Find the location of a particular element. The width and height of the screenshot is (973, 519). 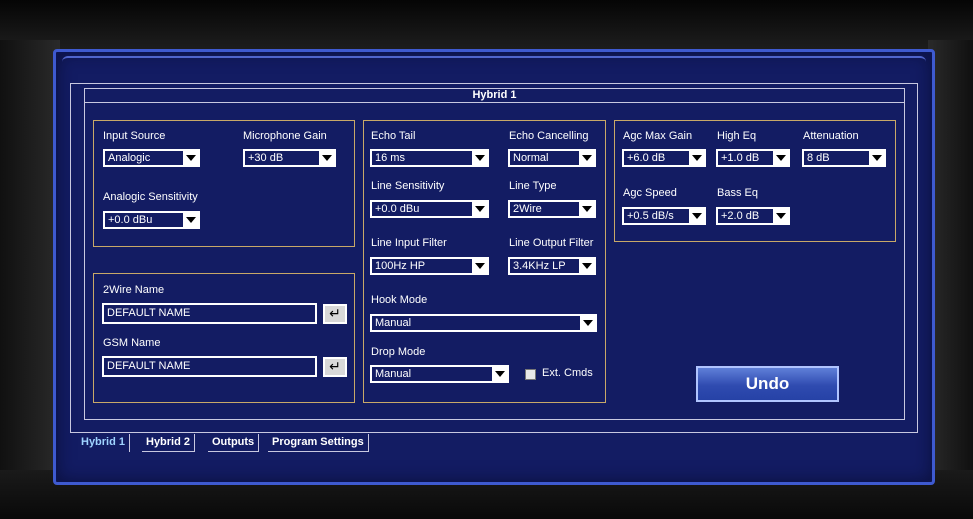

twowire-name-enter-button: ↵ is located at coordinates (335, 314).